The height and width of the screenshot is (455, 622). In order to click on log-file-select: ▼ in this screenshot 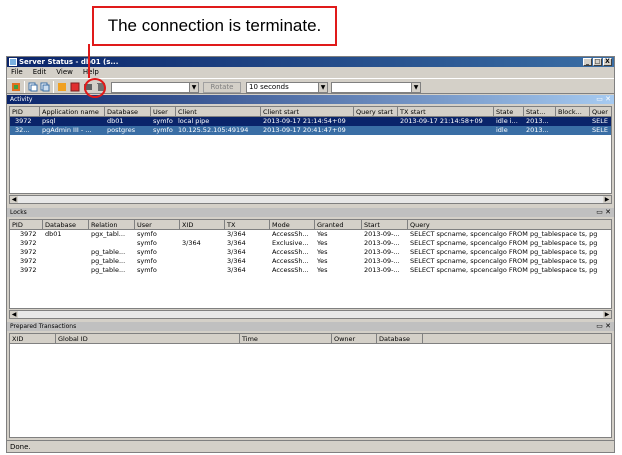, I will do `click(155, 87)`.